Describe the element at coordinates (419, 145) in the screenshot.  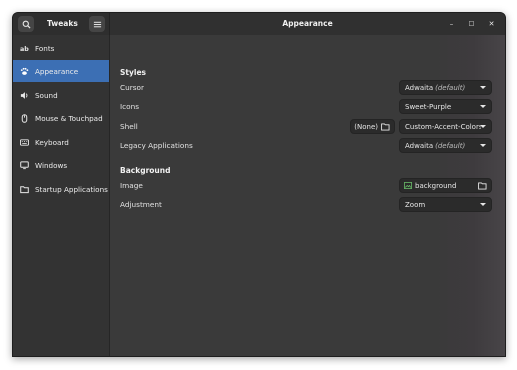
I see `legacy-value: Adwaita` at that location.